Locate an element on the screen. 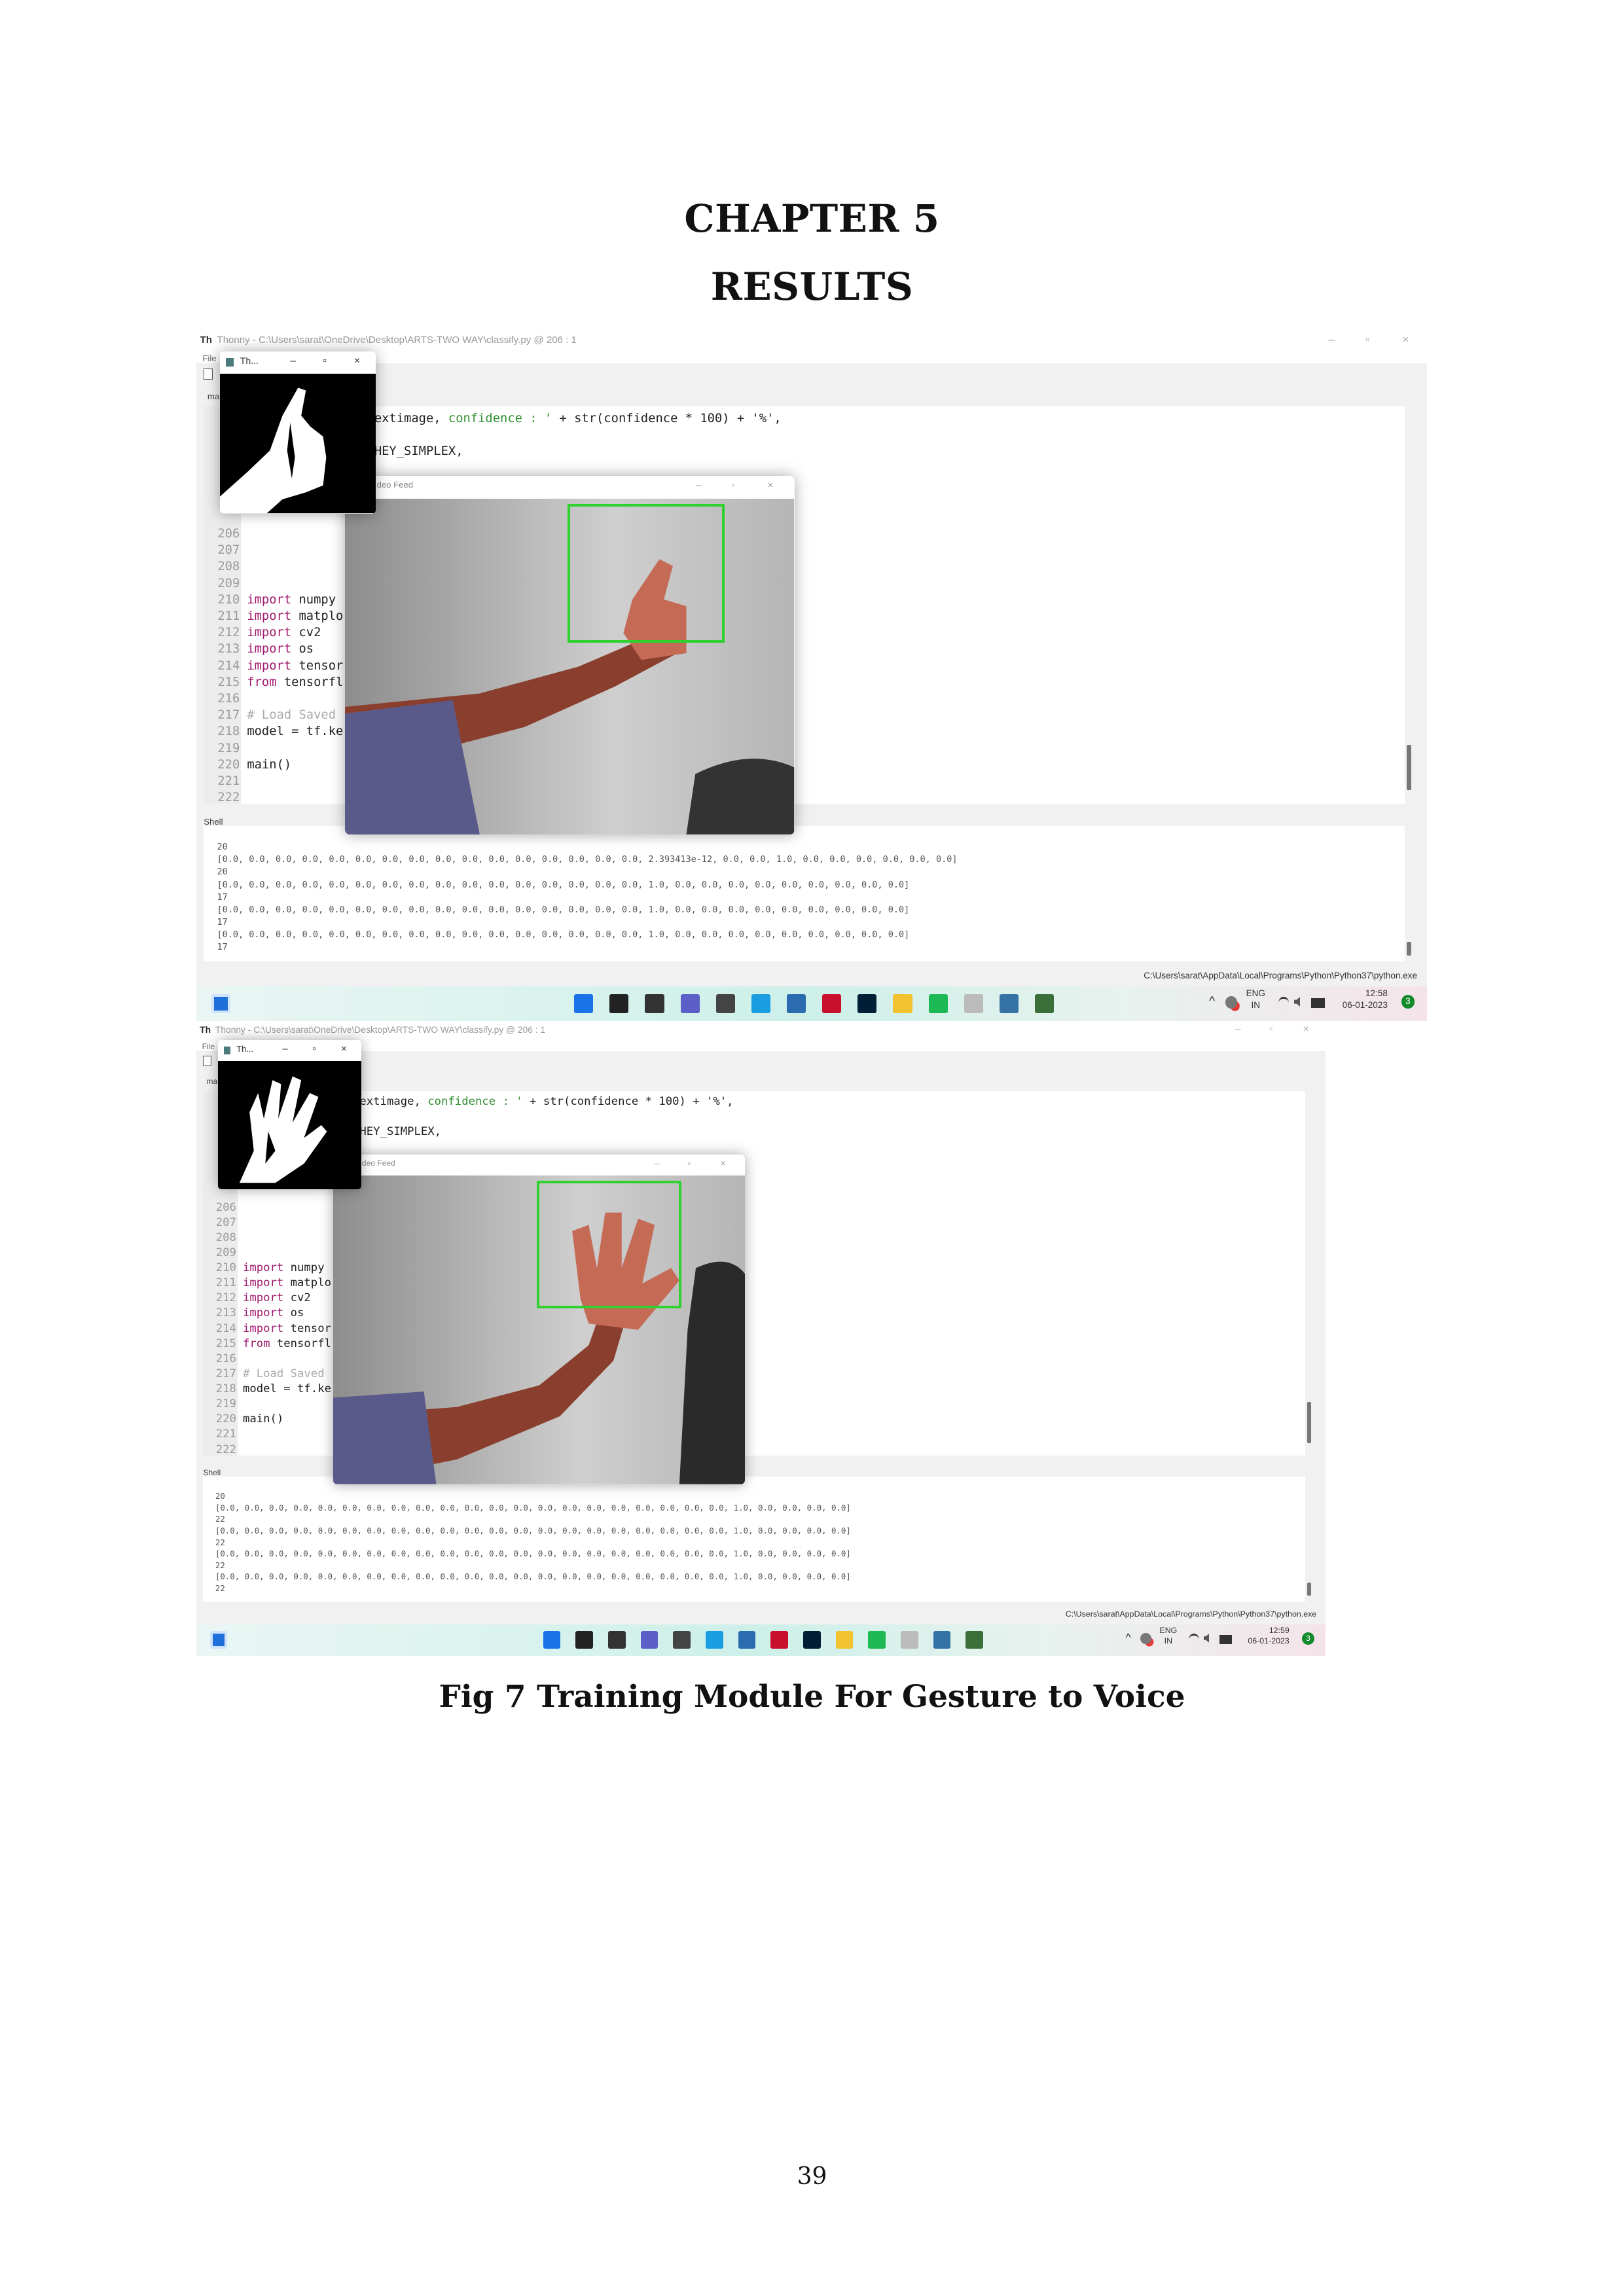  clock: 12:58 06-01-2023 is located at coordinates (1365, 999).